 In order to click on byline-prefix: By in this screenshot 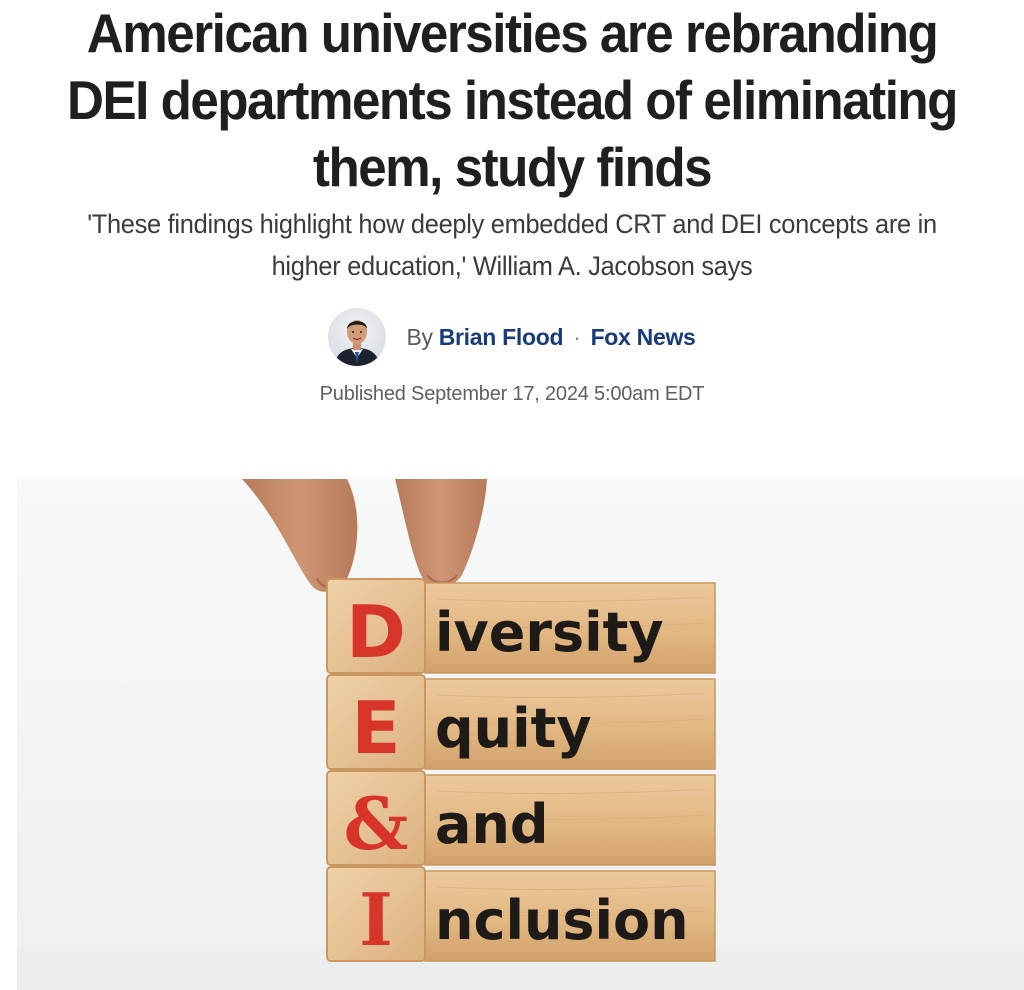, I will do `click(419, 336)`.